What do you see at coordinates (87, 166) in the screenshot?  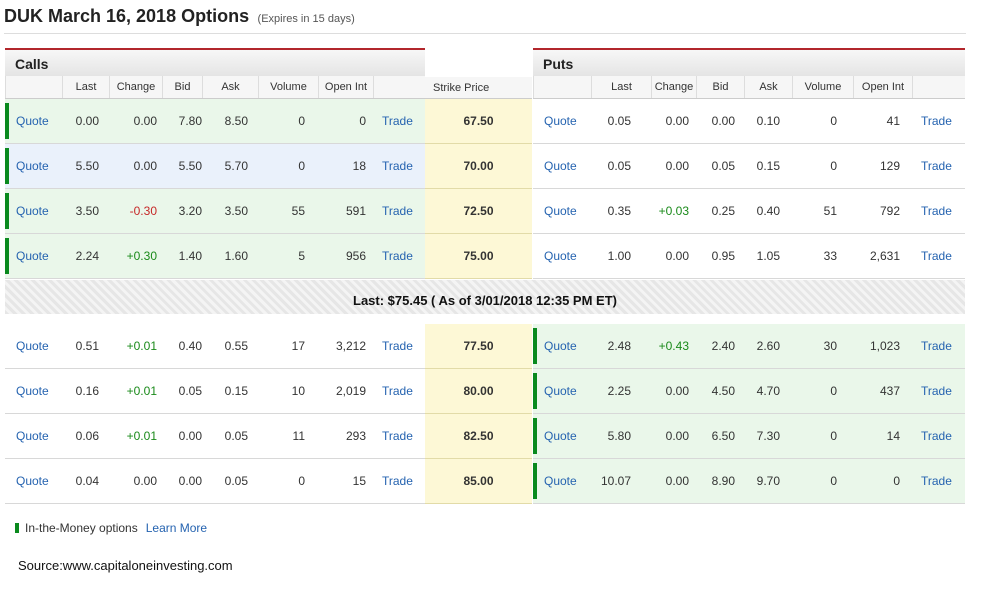 I see `call-last: 5.50` at bounding box center [87, 166].